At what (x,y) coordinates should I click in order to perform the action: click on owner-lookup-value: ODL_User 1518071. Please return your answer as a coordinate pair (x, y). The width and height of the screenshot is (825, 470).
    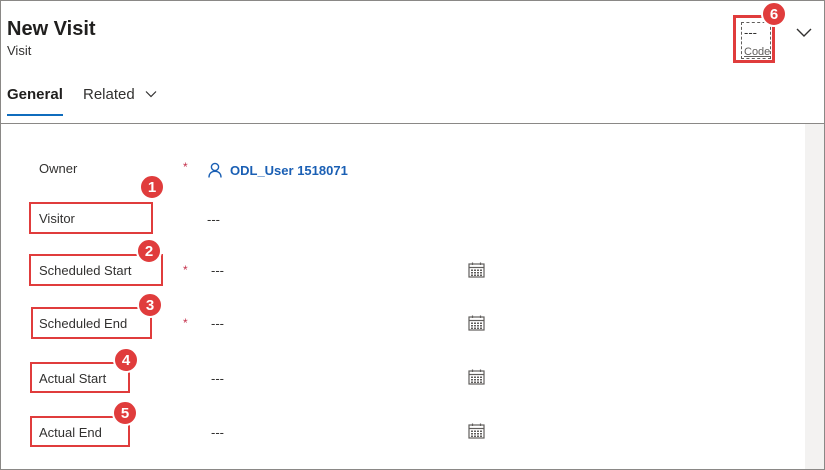
    Looking at the image, I should click on (277, 170).